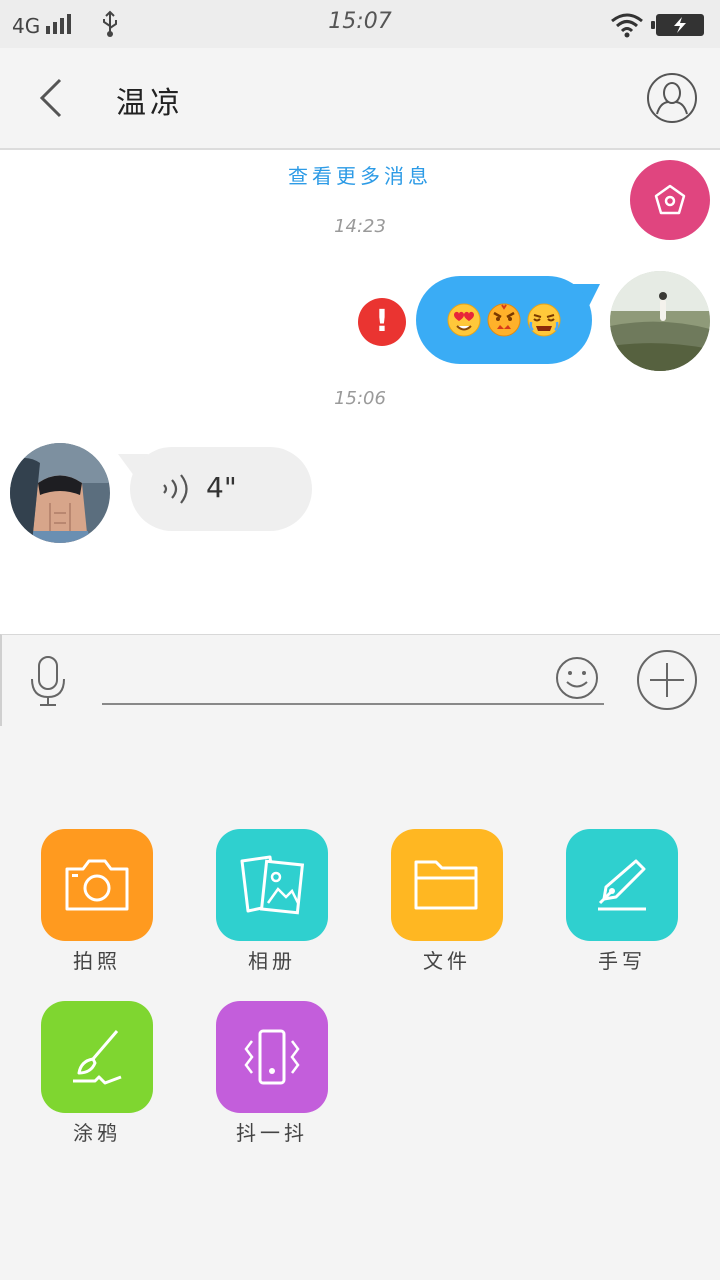  I want to click on action-gallery: 相册, so click(272, 904).